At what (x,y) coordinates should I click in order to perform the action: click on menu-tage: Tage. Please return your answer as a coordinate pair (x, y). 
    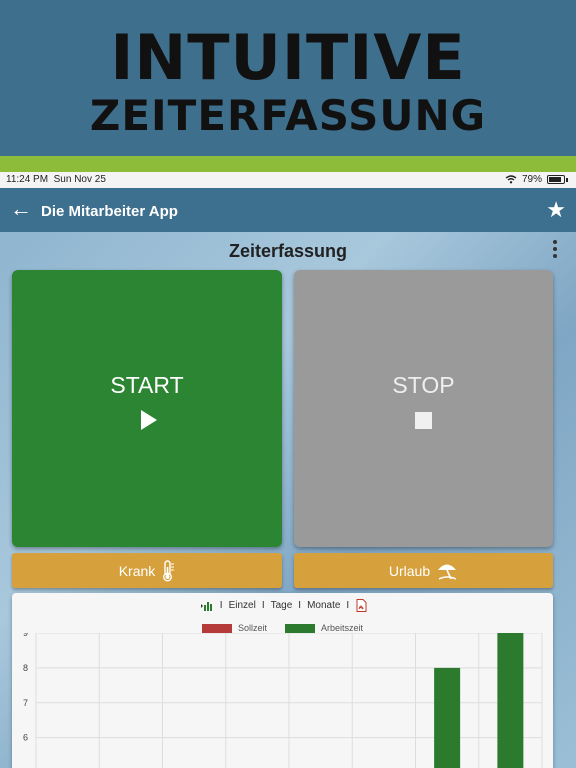
    Looking at the image, I should click on (282, 605).